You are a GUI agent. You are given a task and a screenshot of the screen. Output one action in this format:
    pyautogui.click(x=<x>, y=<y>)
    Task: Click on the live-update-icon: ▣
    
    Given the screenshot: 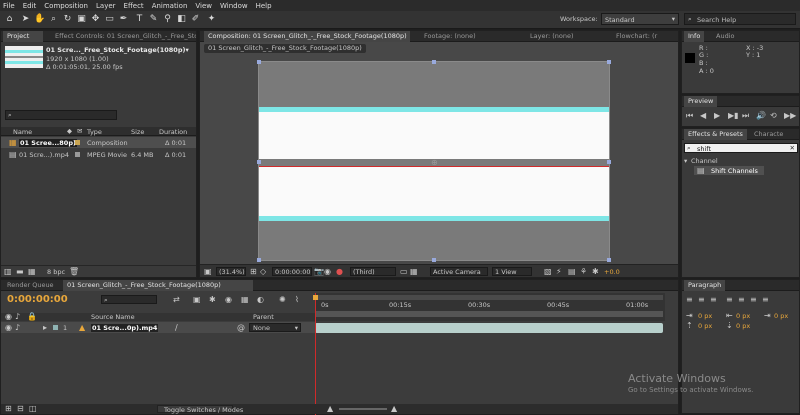 What is the action you would take?
    pyautogui.click(x=197, y=299)
    